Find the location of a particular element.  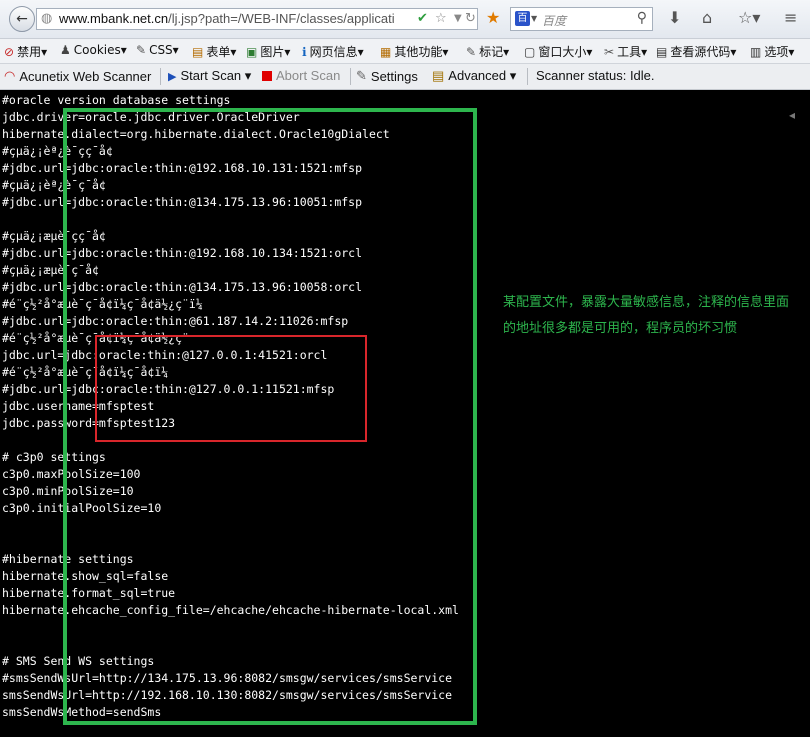

toolbar-item-css: ✎ CSS▾ is located at coordinates (157, 50).